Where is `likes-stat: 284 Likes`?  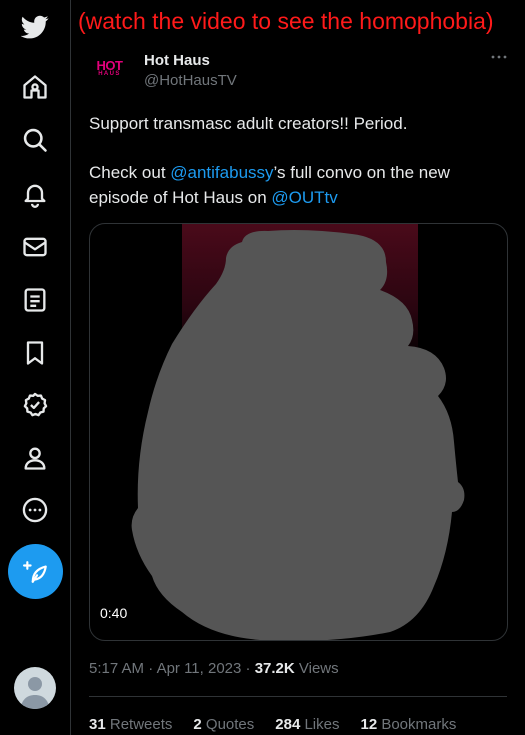 likes-stat: 284 Likes is located at coordinates (307, 724).